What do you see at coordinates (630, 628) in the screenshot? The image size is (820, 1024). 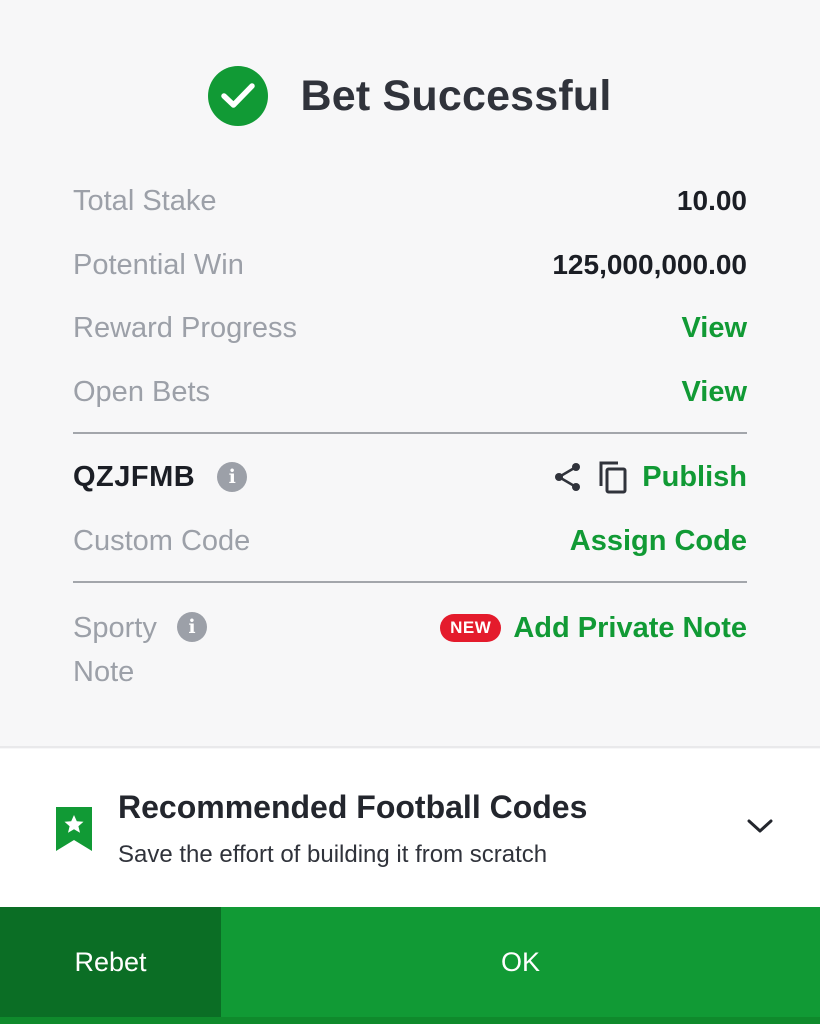 I see `add-private-note-link: Add Private Note` at bounding box center [630, 628].